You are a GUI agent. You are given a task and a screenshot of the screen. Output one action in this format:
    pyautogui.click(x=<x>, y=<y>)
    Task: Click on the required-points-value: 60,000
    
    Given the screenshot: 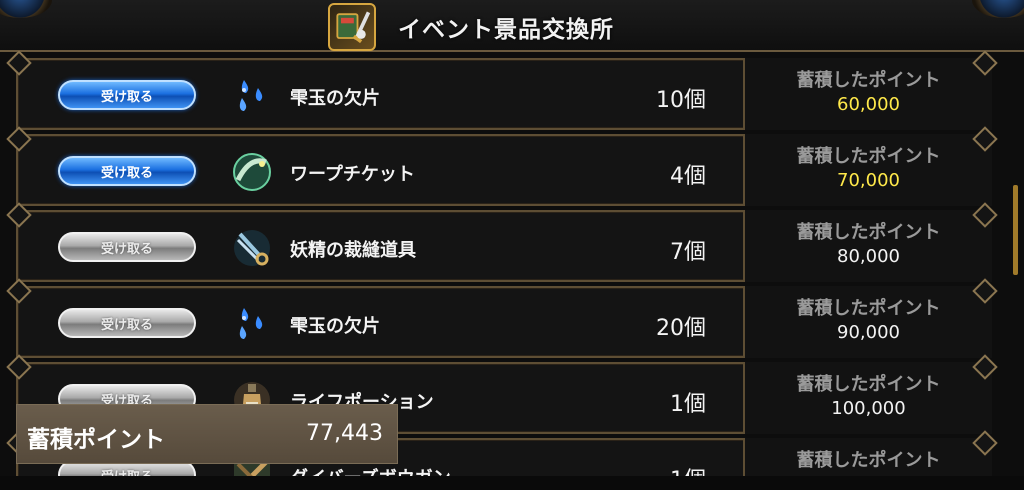 What is the action you would take?
    pyautogui.click(x=868, y=104)
    